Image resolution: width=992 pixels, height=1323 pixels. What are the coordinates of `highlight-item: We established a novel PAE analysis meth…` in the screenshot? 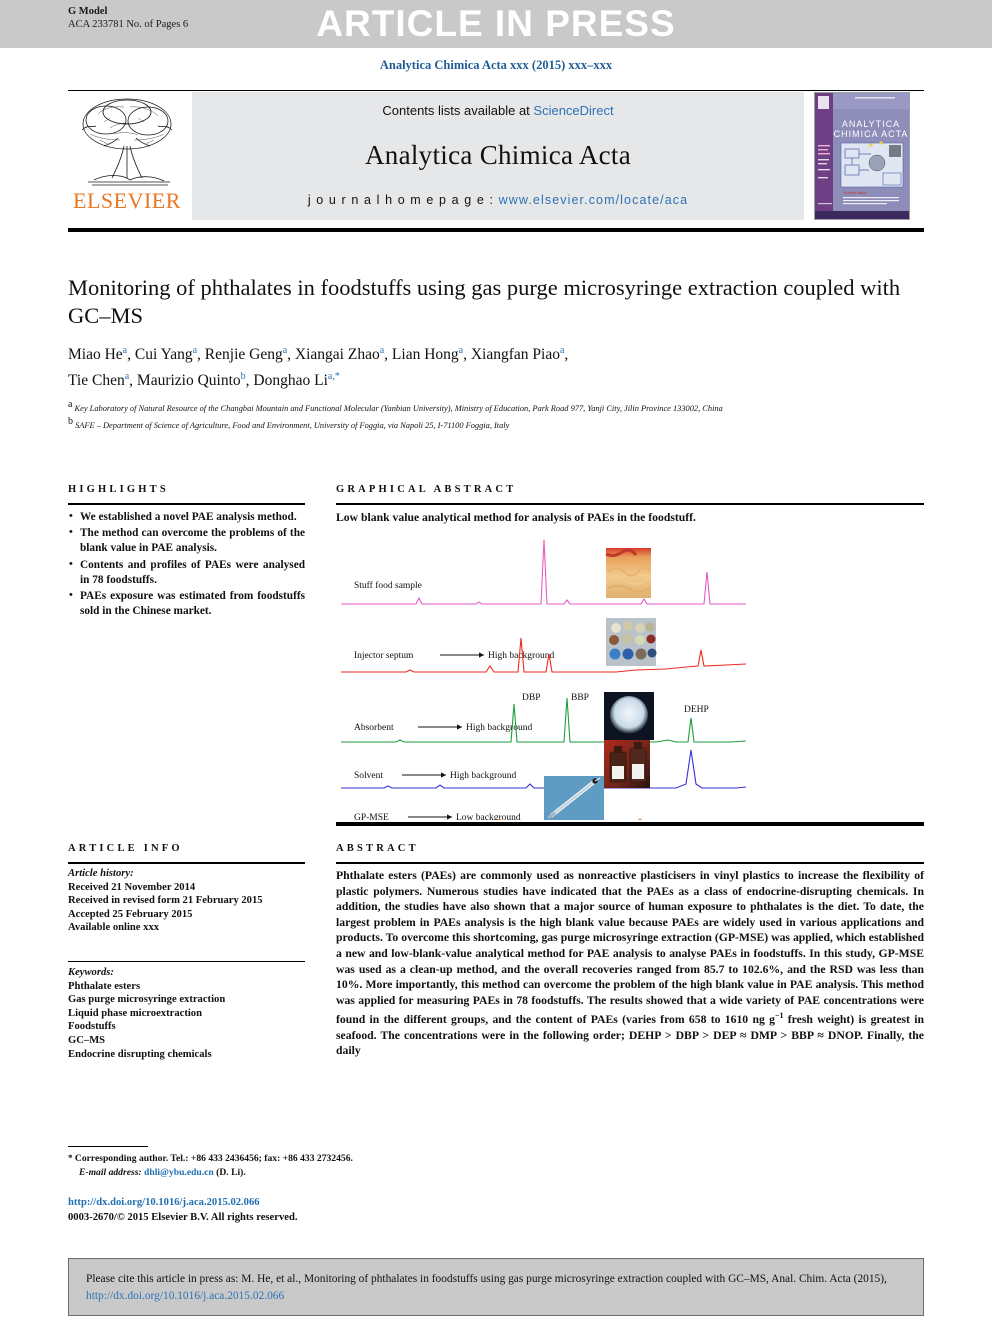 It's located at (186, 517).